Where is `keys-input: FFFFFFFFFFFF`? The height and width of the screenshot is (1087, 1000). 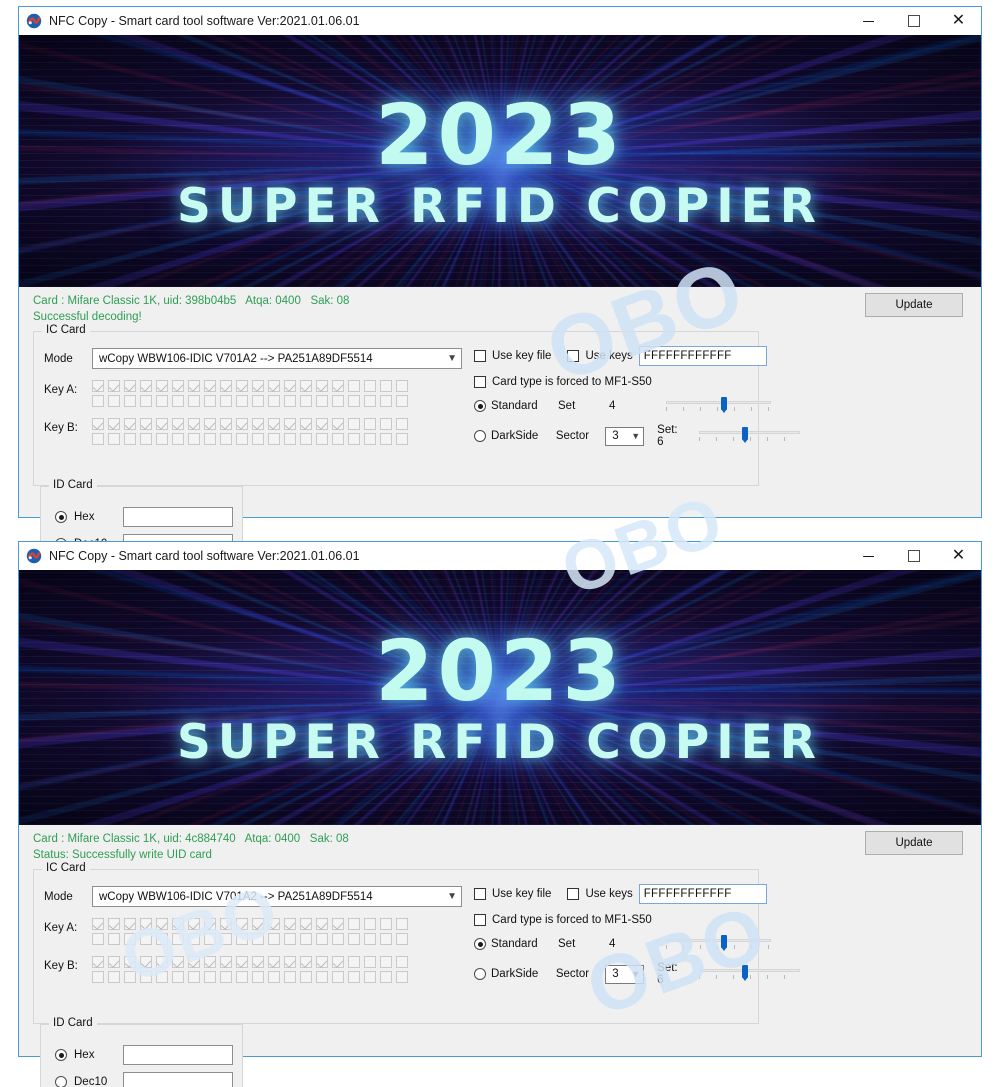
keys-input: FFFFFFFFFFFF is located at coordinates (702, 356).